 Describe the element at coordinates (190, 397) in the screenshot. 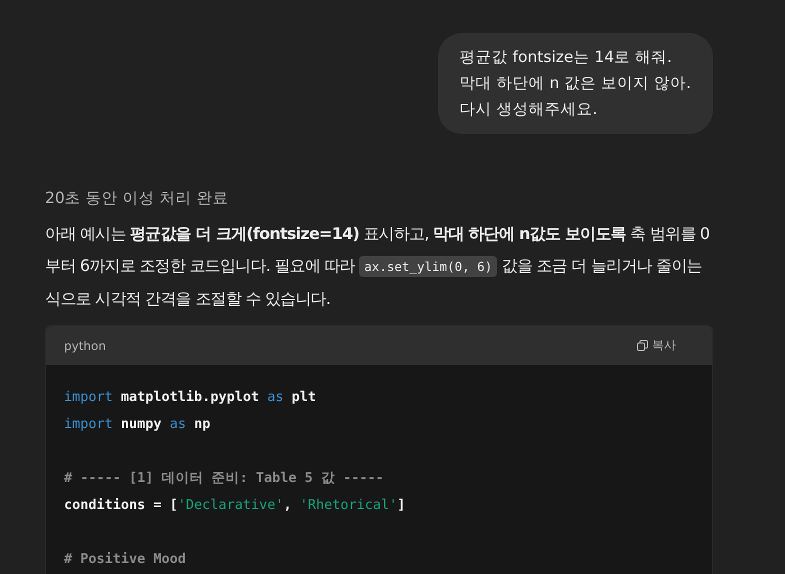

I see `code-line: import matplotlib.pyplot as plt` at that location.